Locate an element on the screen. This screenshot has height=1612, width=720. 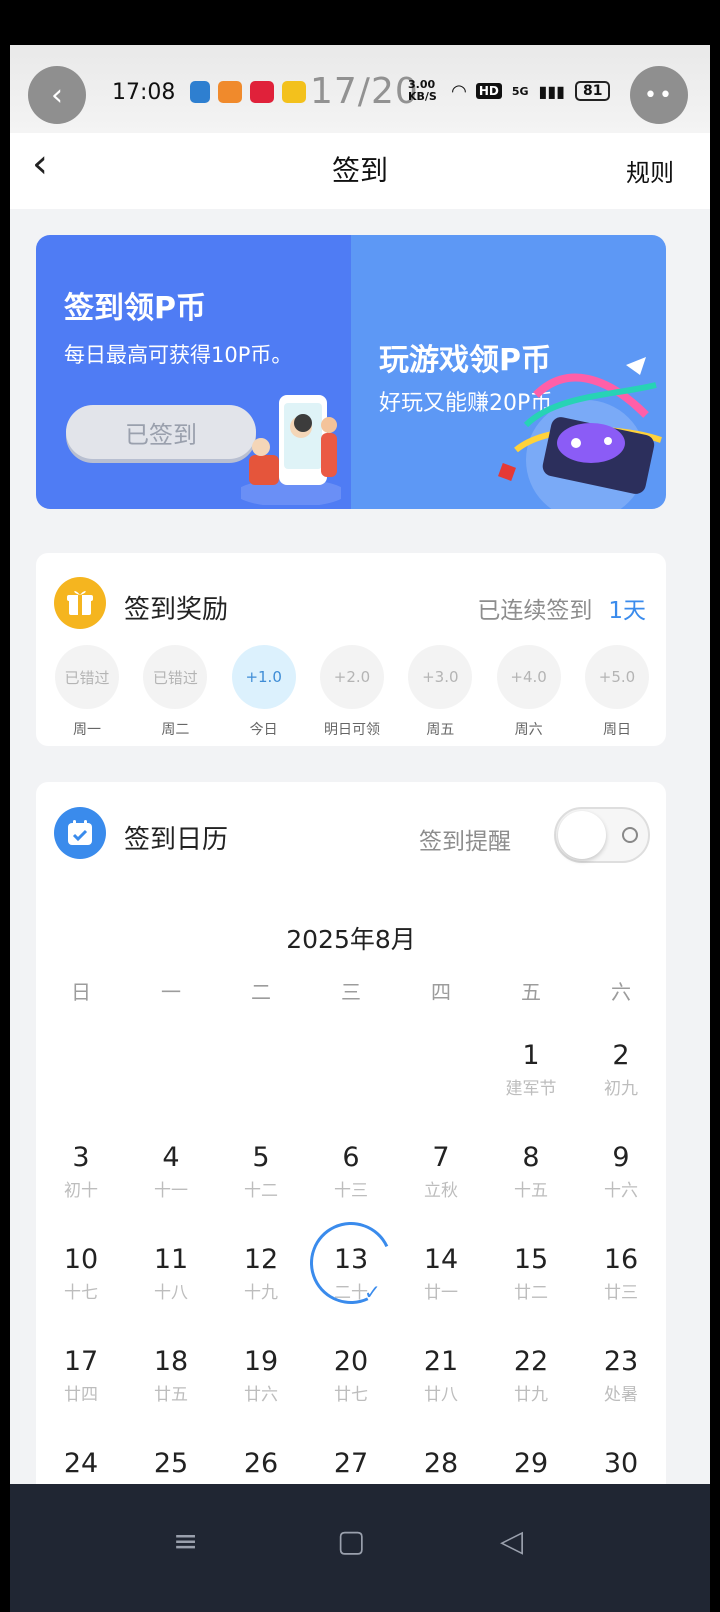
lunar-date: 廿六 is located at coordinates (261, 1395).